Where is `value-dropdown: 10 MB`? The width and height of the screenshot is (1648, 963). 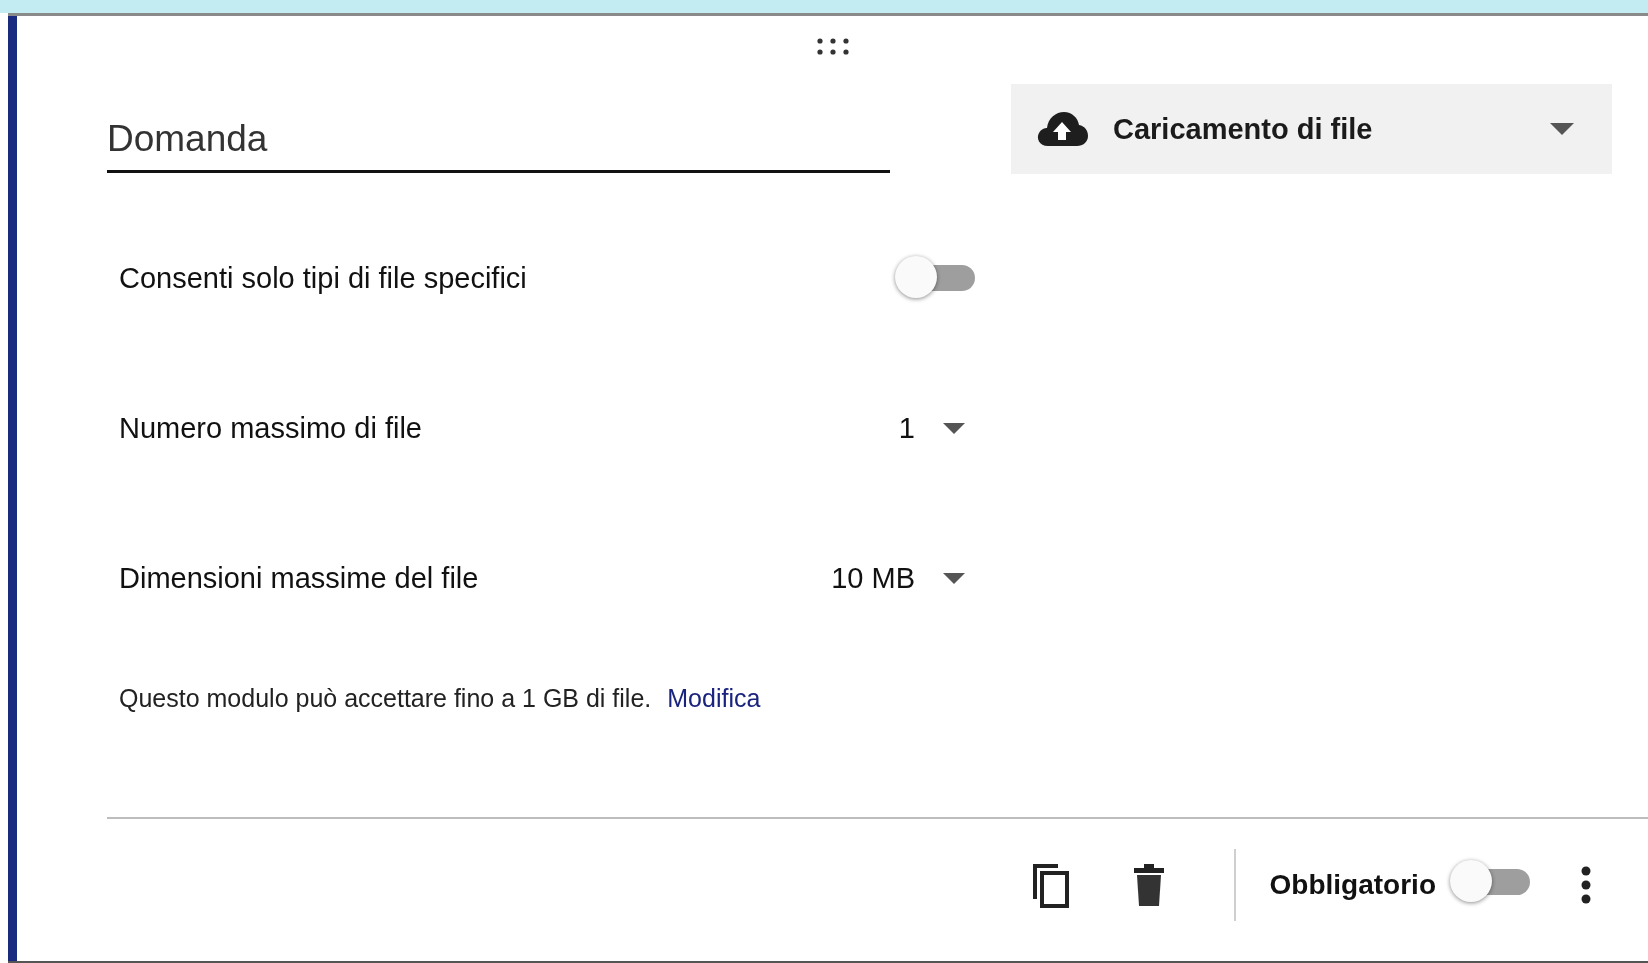 value-dropdown: 10 MB is located at coordinates (904, 578).